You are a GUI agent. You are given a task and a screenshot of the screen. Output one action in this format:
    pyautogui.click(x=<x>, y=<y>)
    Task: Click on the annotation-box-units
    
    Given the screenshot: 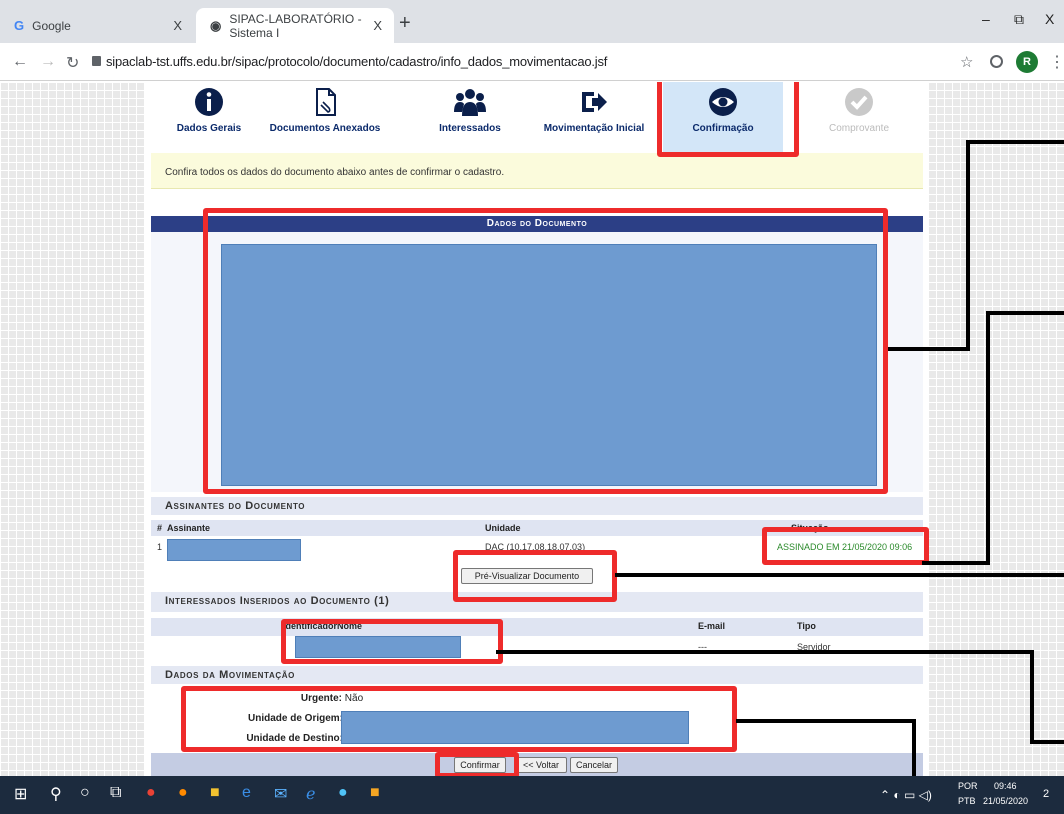 What is the action you would take?
    pyautogui.click(x=459, y=719)
    